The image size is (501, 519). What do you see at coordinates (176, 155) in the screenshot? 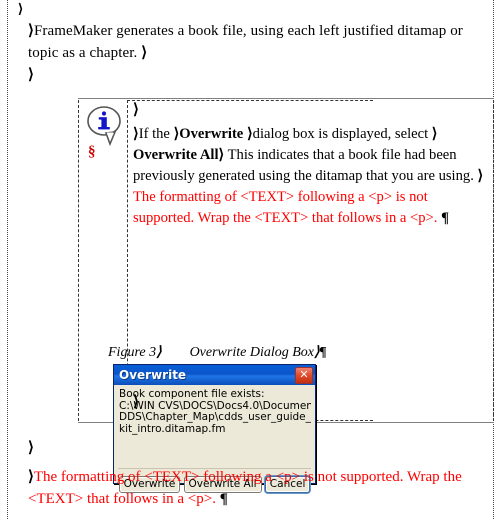
I see `note-bold-overwrite-all: Overwrite All` at bounding box center [176, 155].